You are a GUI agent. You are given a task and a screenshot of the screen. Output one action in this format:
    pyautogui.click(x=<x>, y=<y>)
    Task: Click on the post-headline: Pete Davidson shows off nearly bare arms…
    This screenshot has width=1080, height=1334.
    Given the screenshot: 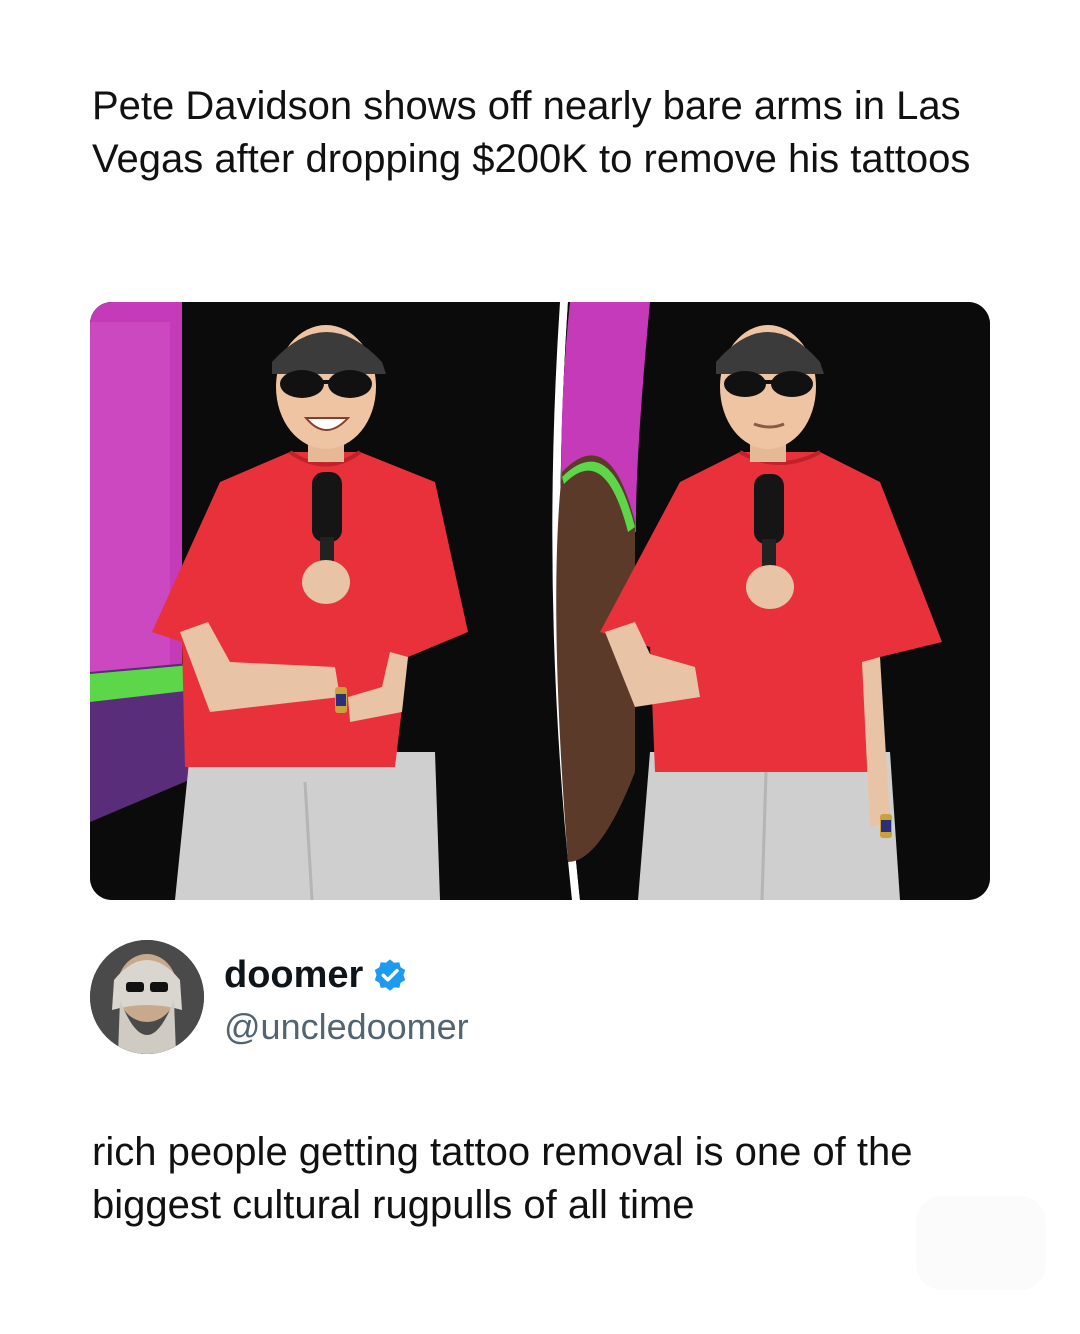 What is the action you would take?
    pyautogui.click(x=531, y=132)
    